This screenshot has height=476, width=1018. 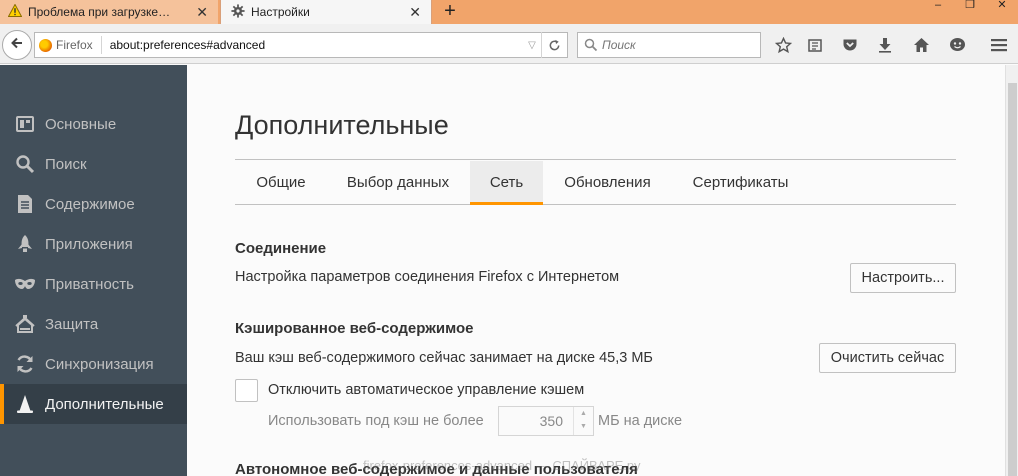 What do you see at coordinates (354, 328) in the screenshot?
I see `cache-heading: Кэшированное веб-содержимое` at bounding box center [354, 328].